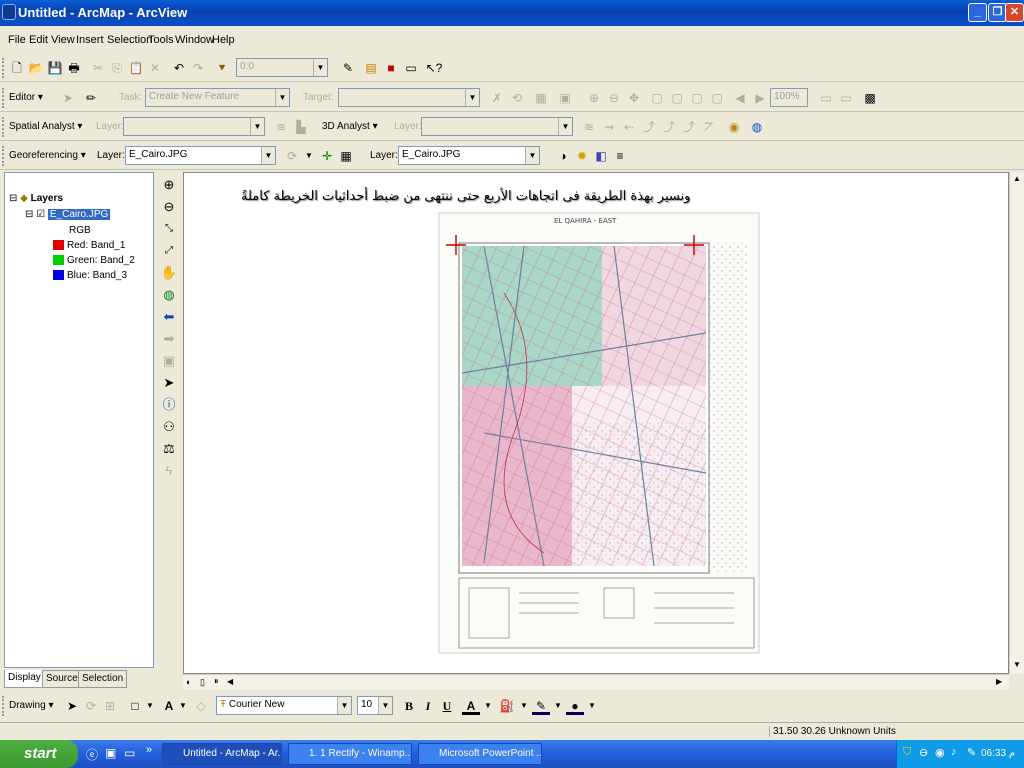 The image size is (1024, 768). I want to click on layers-root: ⊟ ◆ Layers, so click(36, 198).